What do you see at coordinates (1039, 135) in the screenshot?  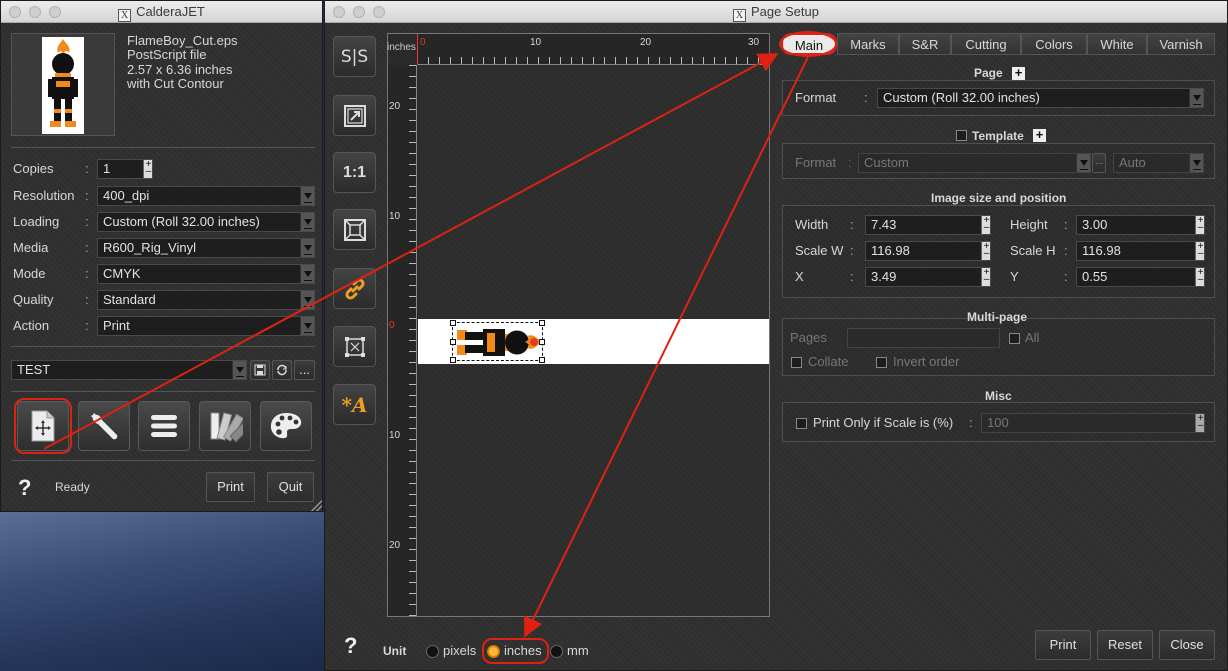 I see `add-template-icon: +` at bounding box center [1039, 135].